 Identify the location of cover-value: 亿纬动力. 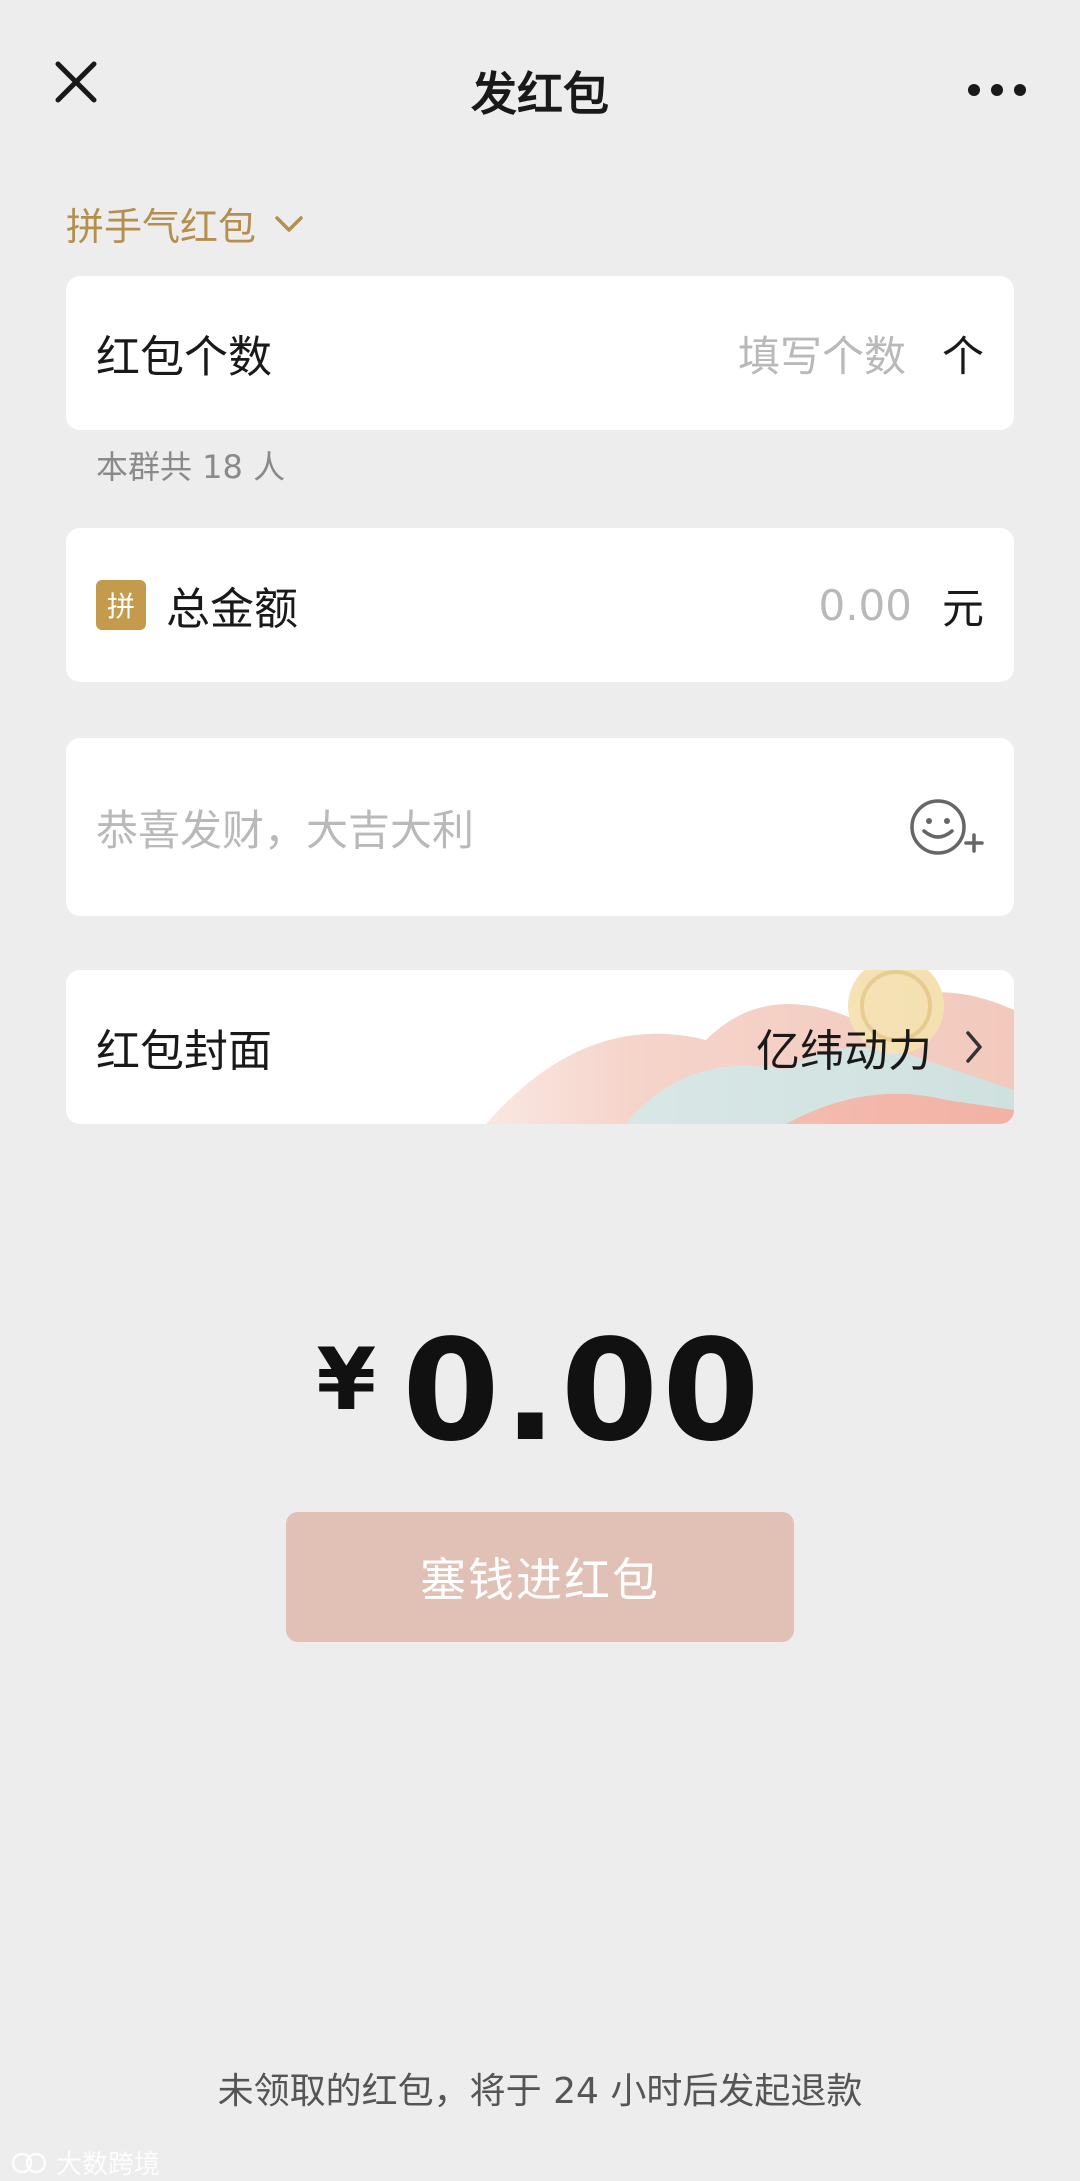
(844, 1051).